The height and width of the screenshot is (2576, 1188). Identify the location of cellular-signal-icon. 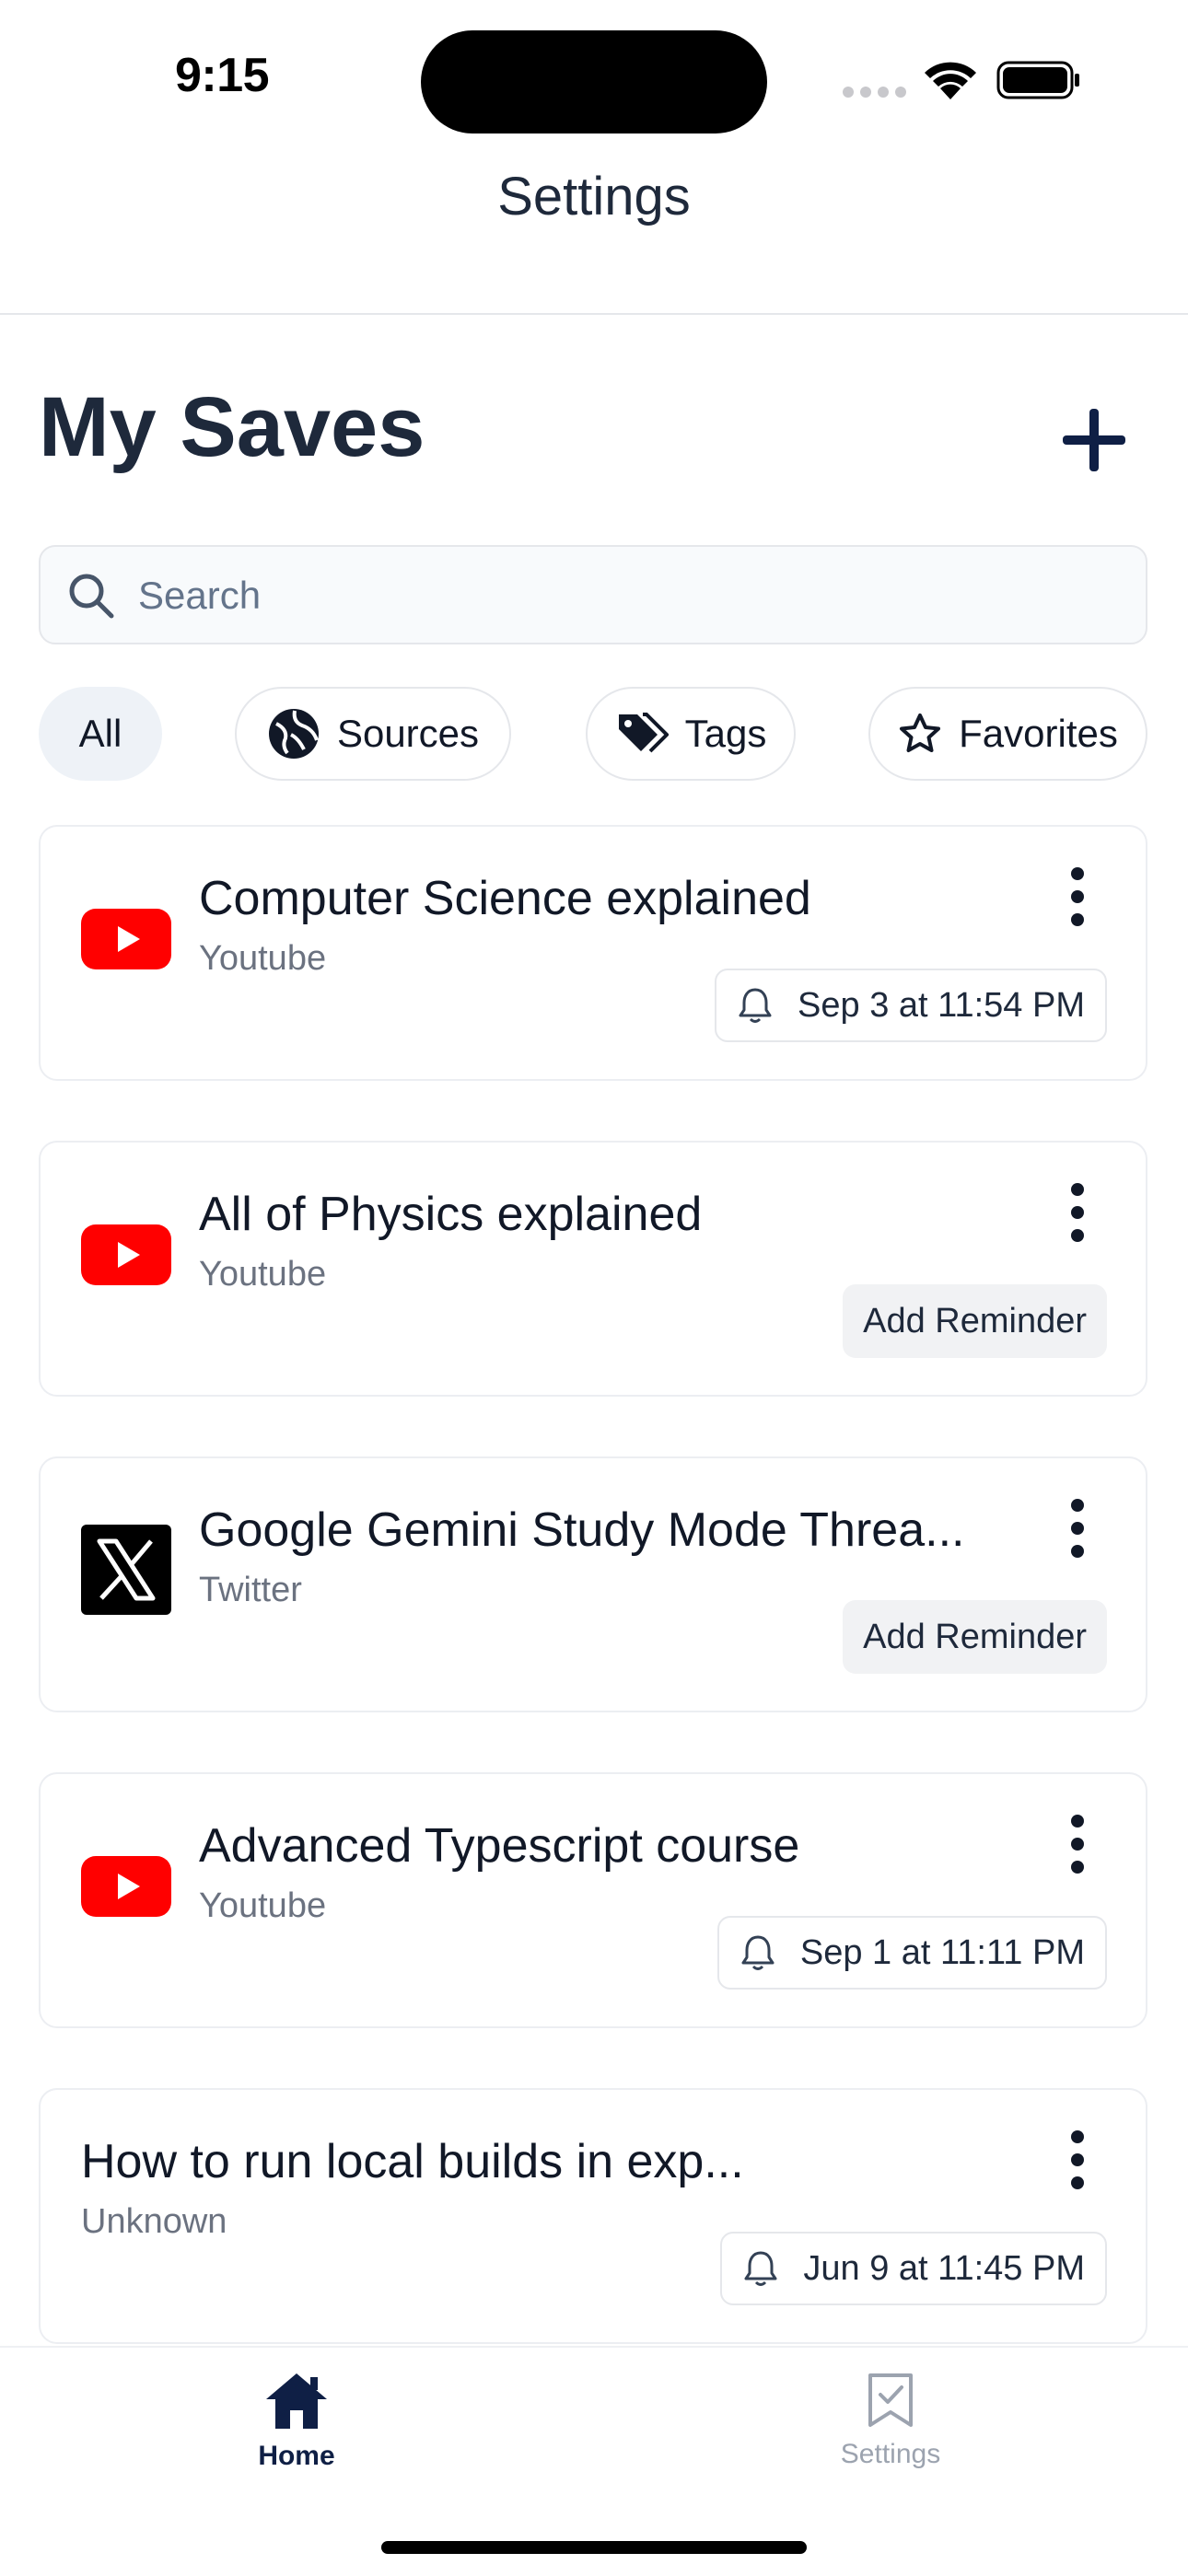
(875, 93).